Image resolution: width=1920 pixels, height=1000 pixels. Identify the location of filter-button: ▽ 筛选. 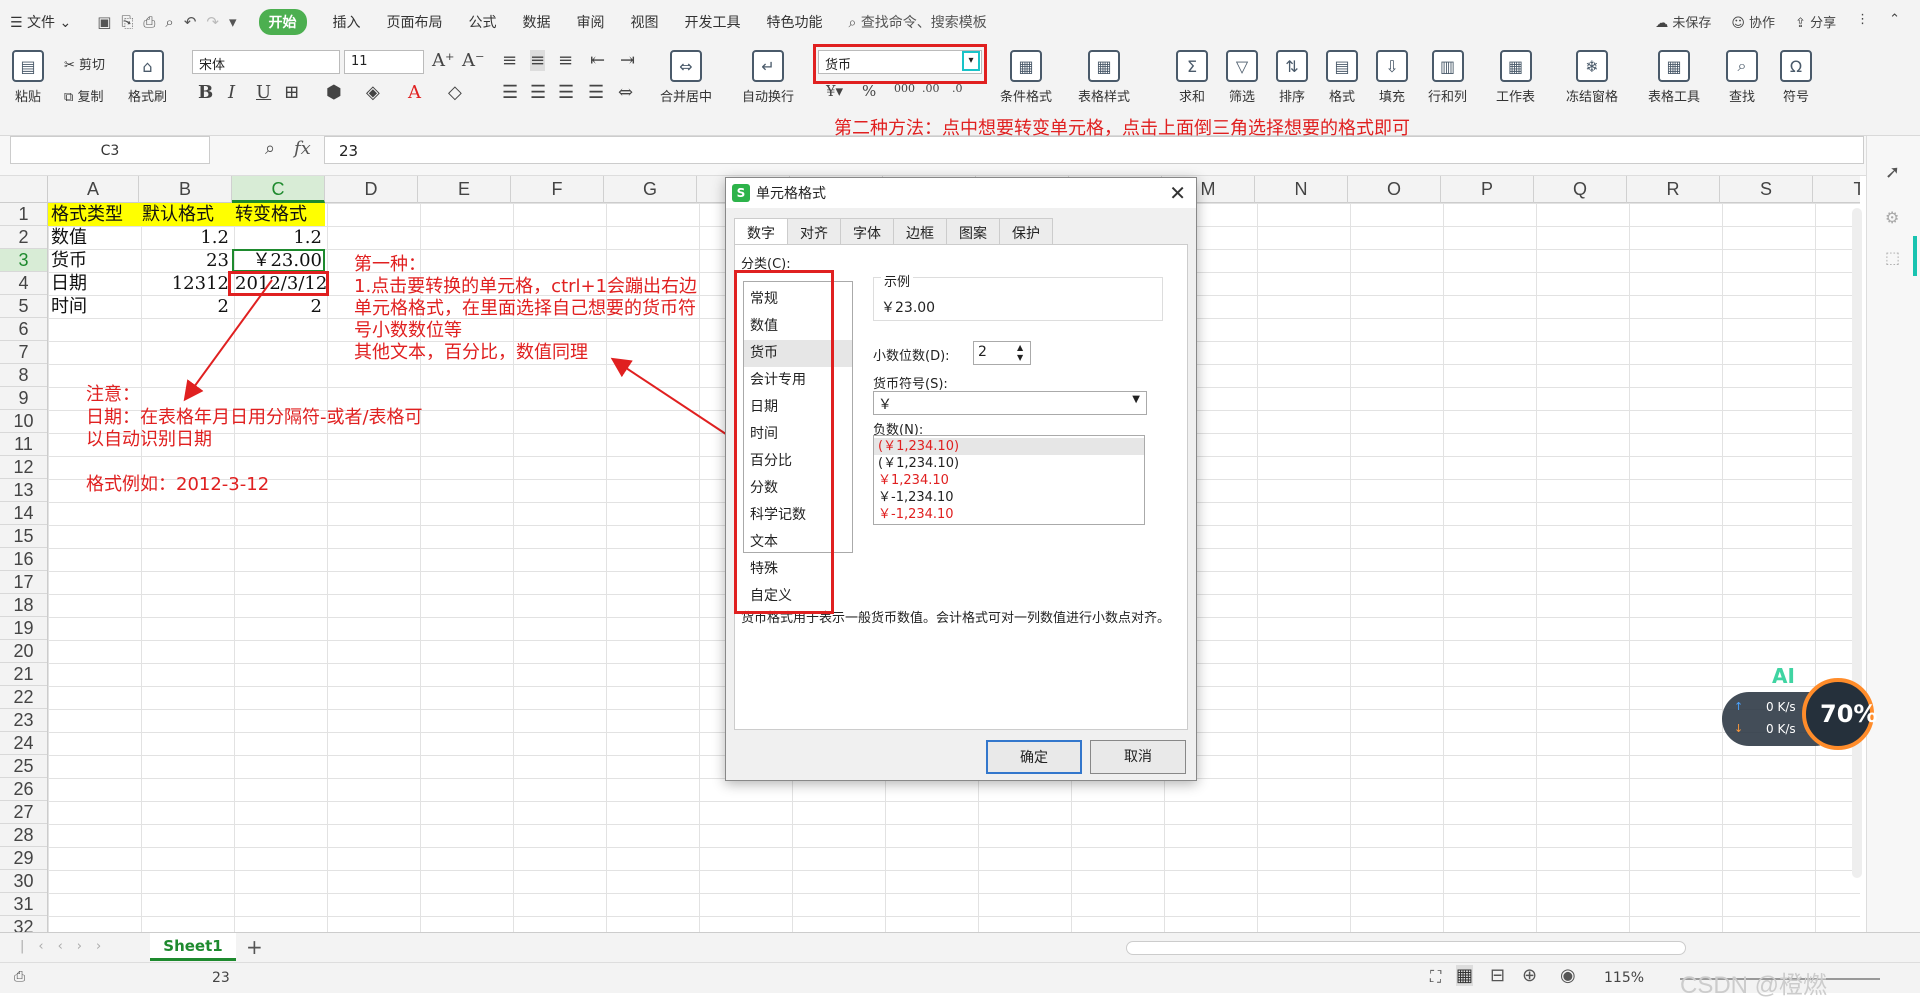
(1242, 77).